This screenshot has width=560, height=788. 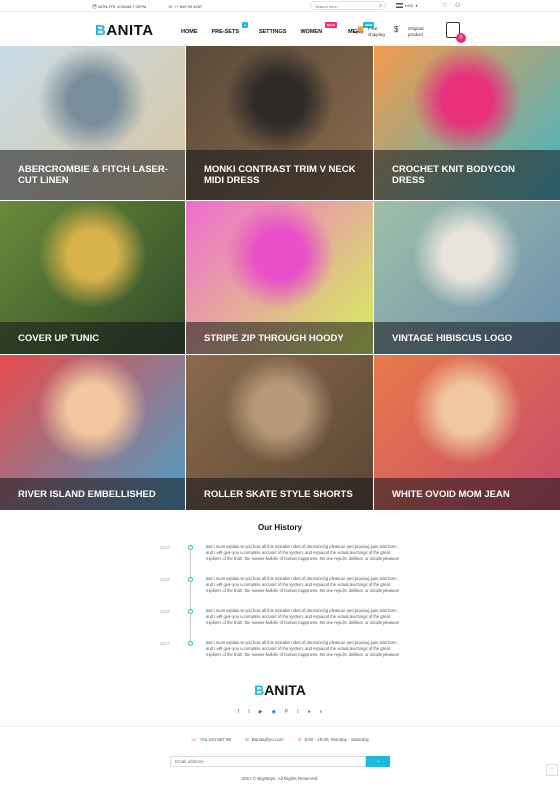 I want to click on footer-logo: BANITA, so click(x=280, y=690).